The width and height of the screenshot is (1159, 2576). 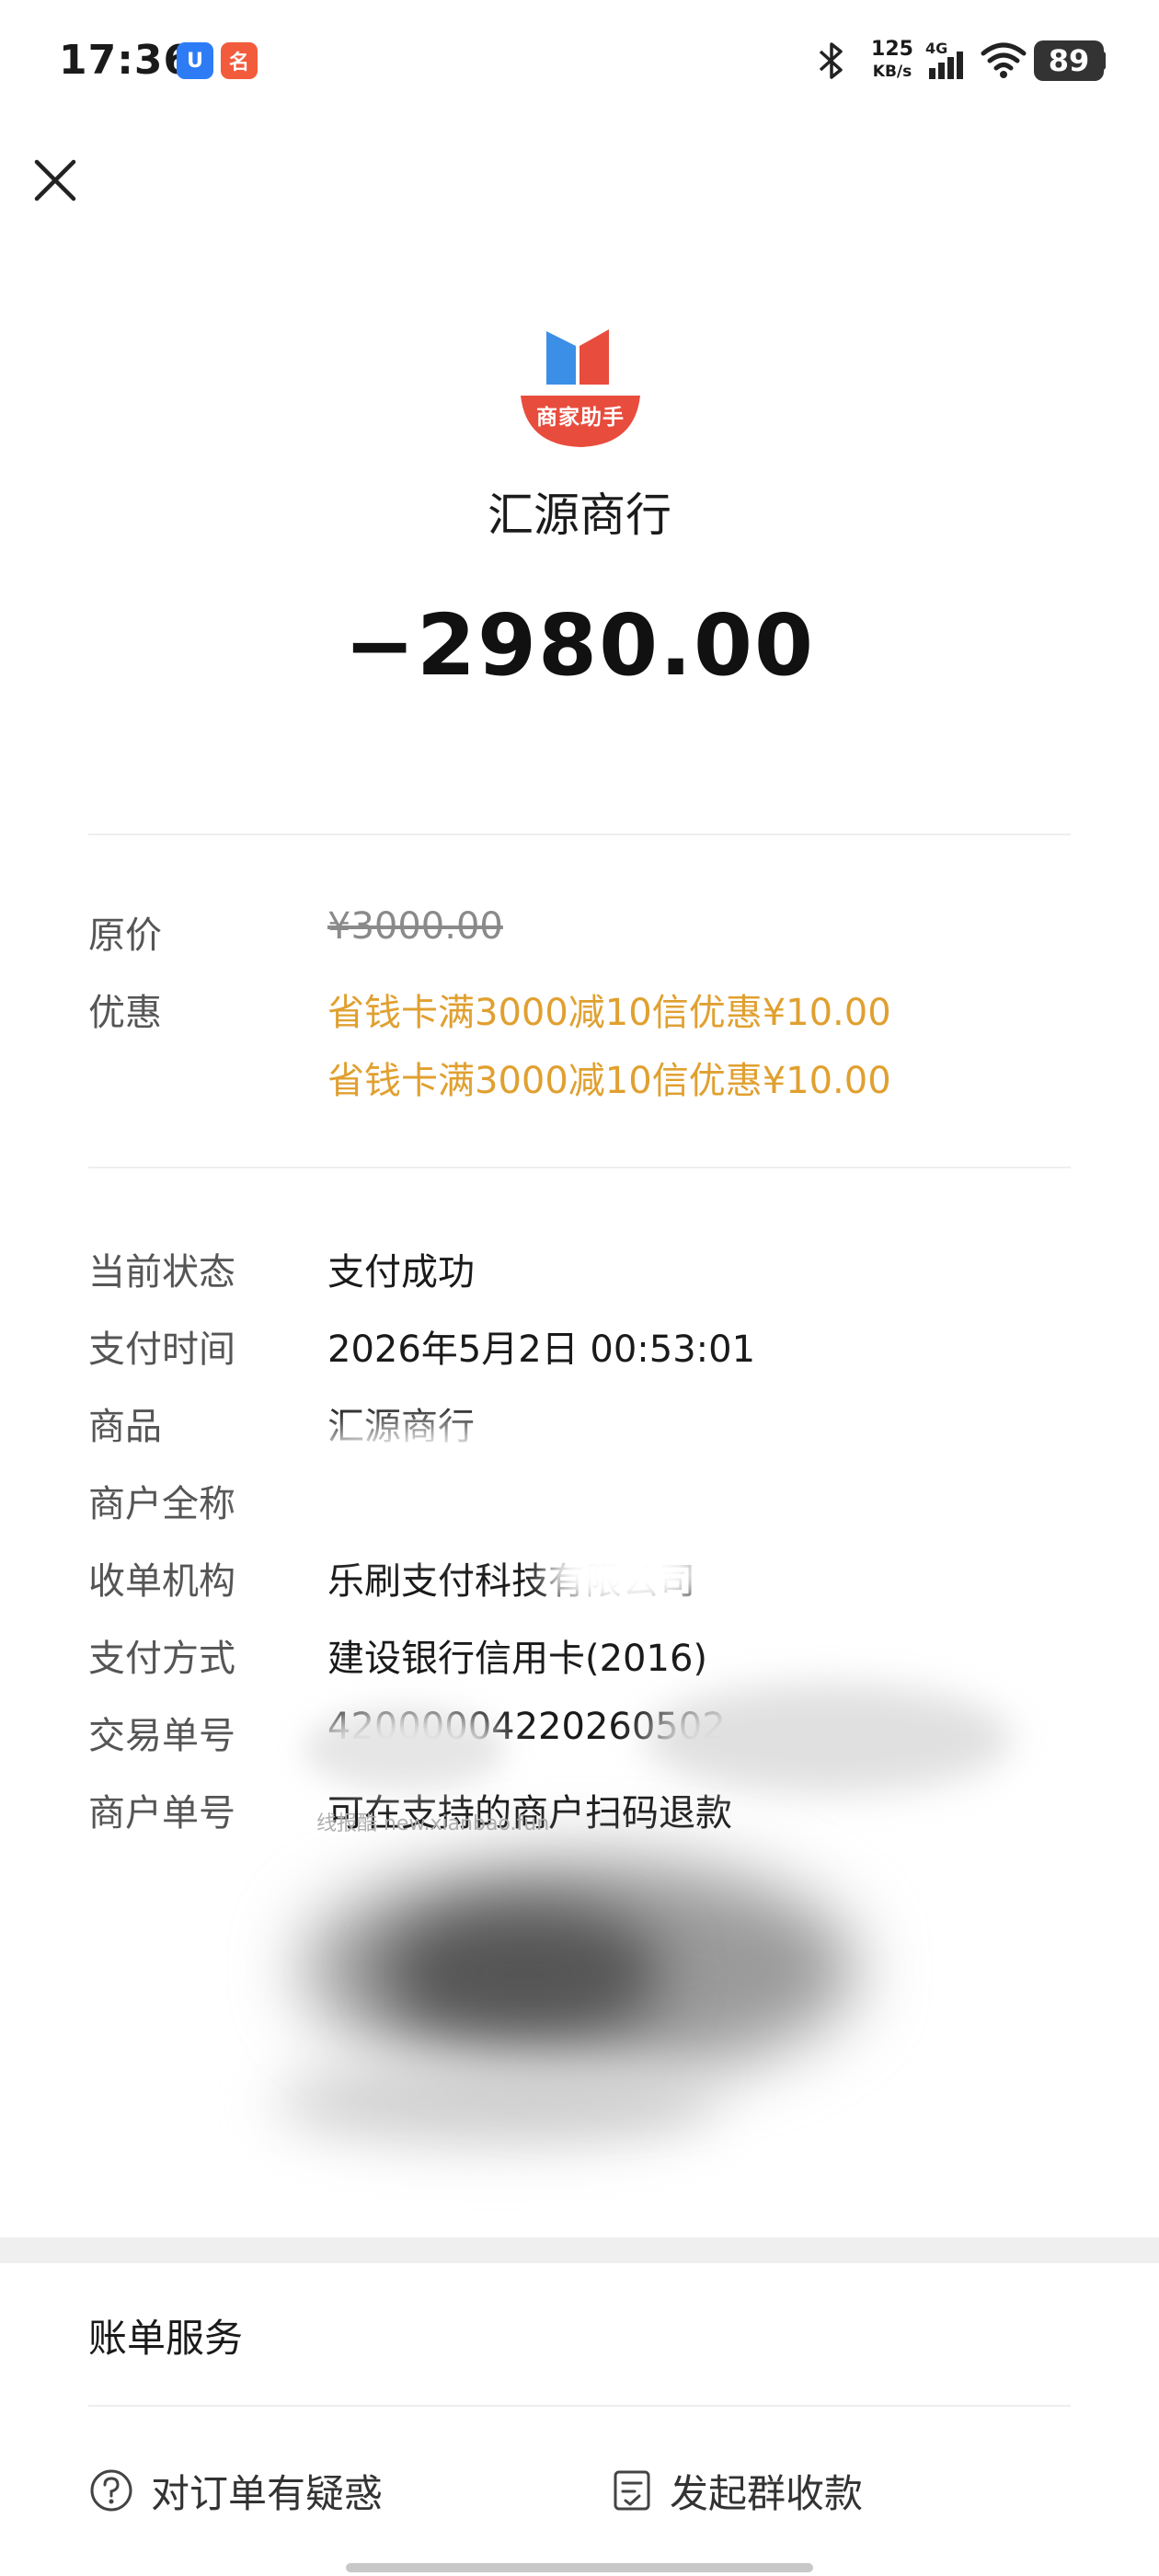 What do you see at coordinates (125, 1013) in the screenshot?
I see `discount-label: 优惠` at bounding box center [125, 1013].